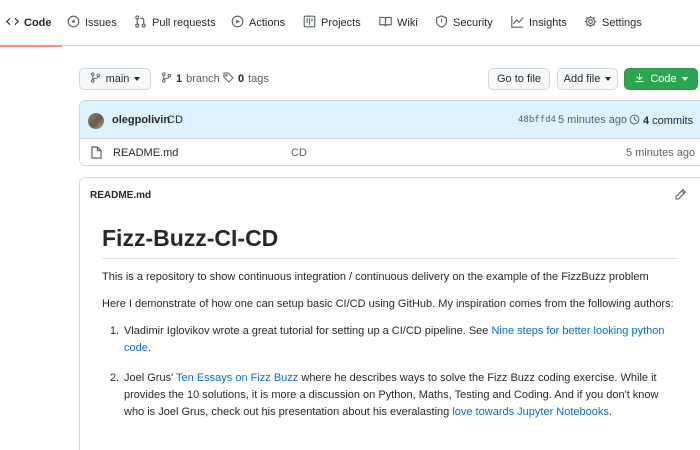  What do you see at coordinates (140, 23) in the screenshot?
I see `pull-request-icon` at bounding box center [140, 23].